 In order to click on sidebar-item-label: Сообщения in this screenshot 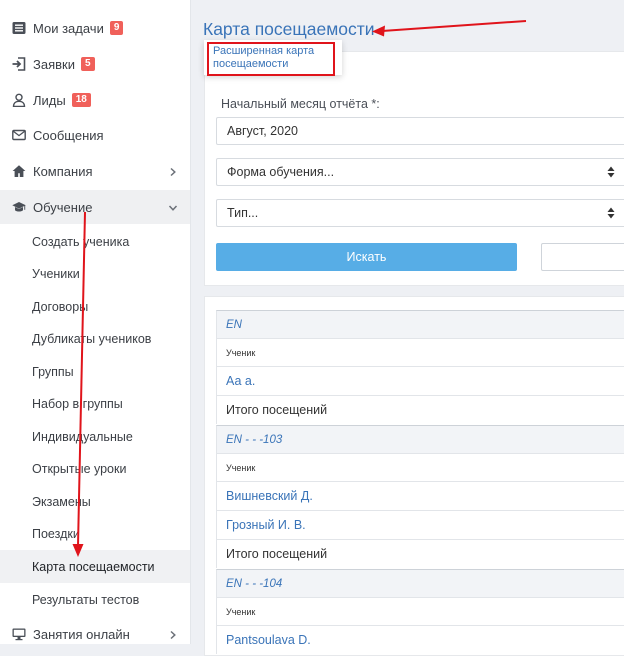, I will do `click(68, 135)`.